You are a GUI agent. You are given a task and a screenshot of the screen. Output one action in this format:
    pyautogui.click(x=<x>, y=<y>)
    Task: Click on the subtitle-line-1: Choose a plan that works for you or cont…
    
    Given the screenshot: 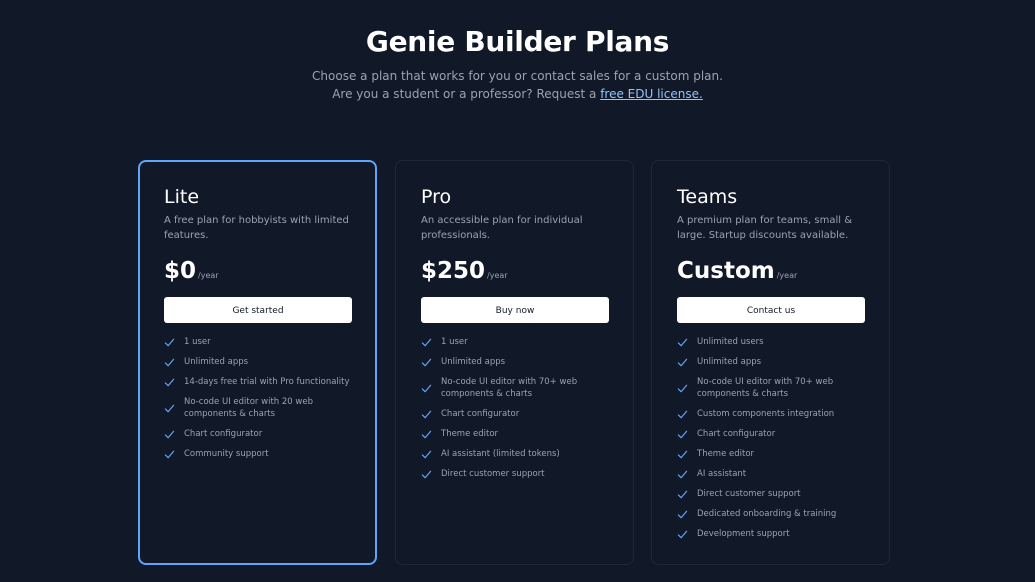 What is the action you would take?
    pyautogui.click(x=517, y=76)
    